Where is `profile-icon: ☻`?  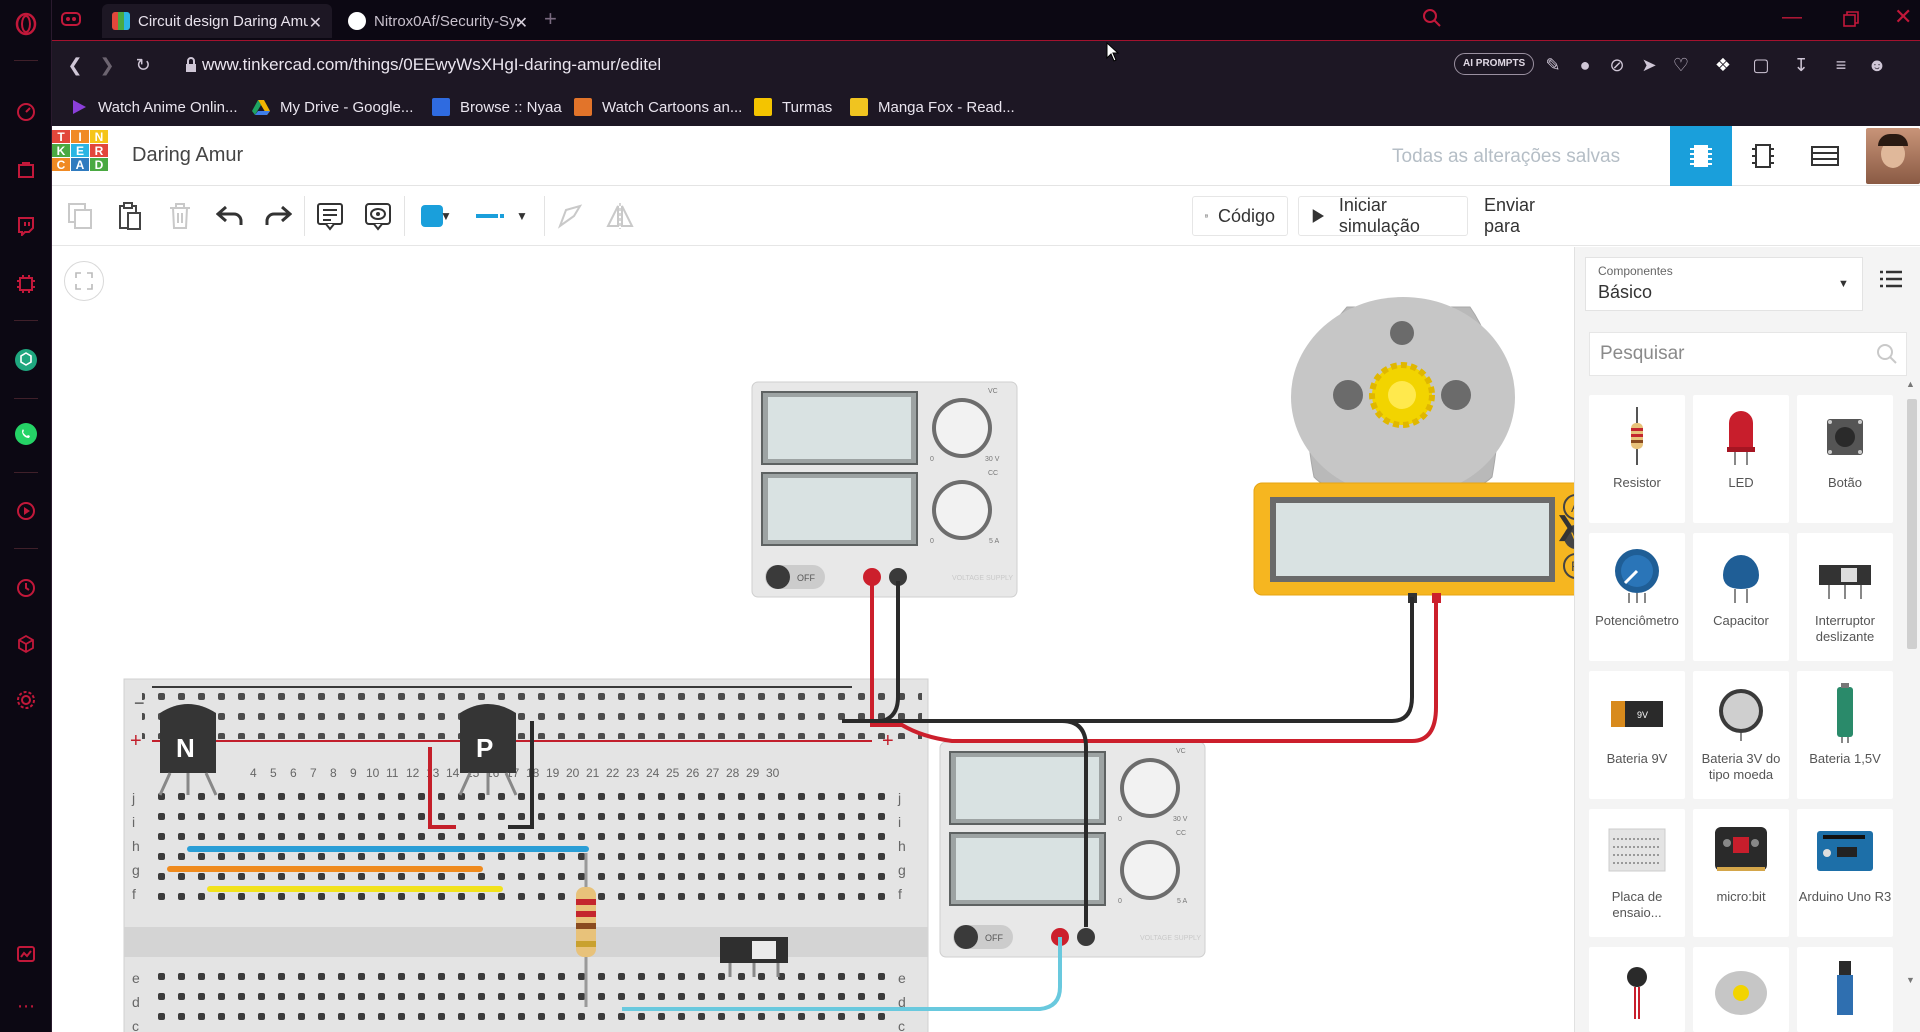
profile-icon: ☻ is located at coordinates (1877, 65).